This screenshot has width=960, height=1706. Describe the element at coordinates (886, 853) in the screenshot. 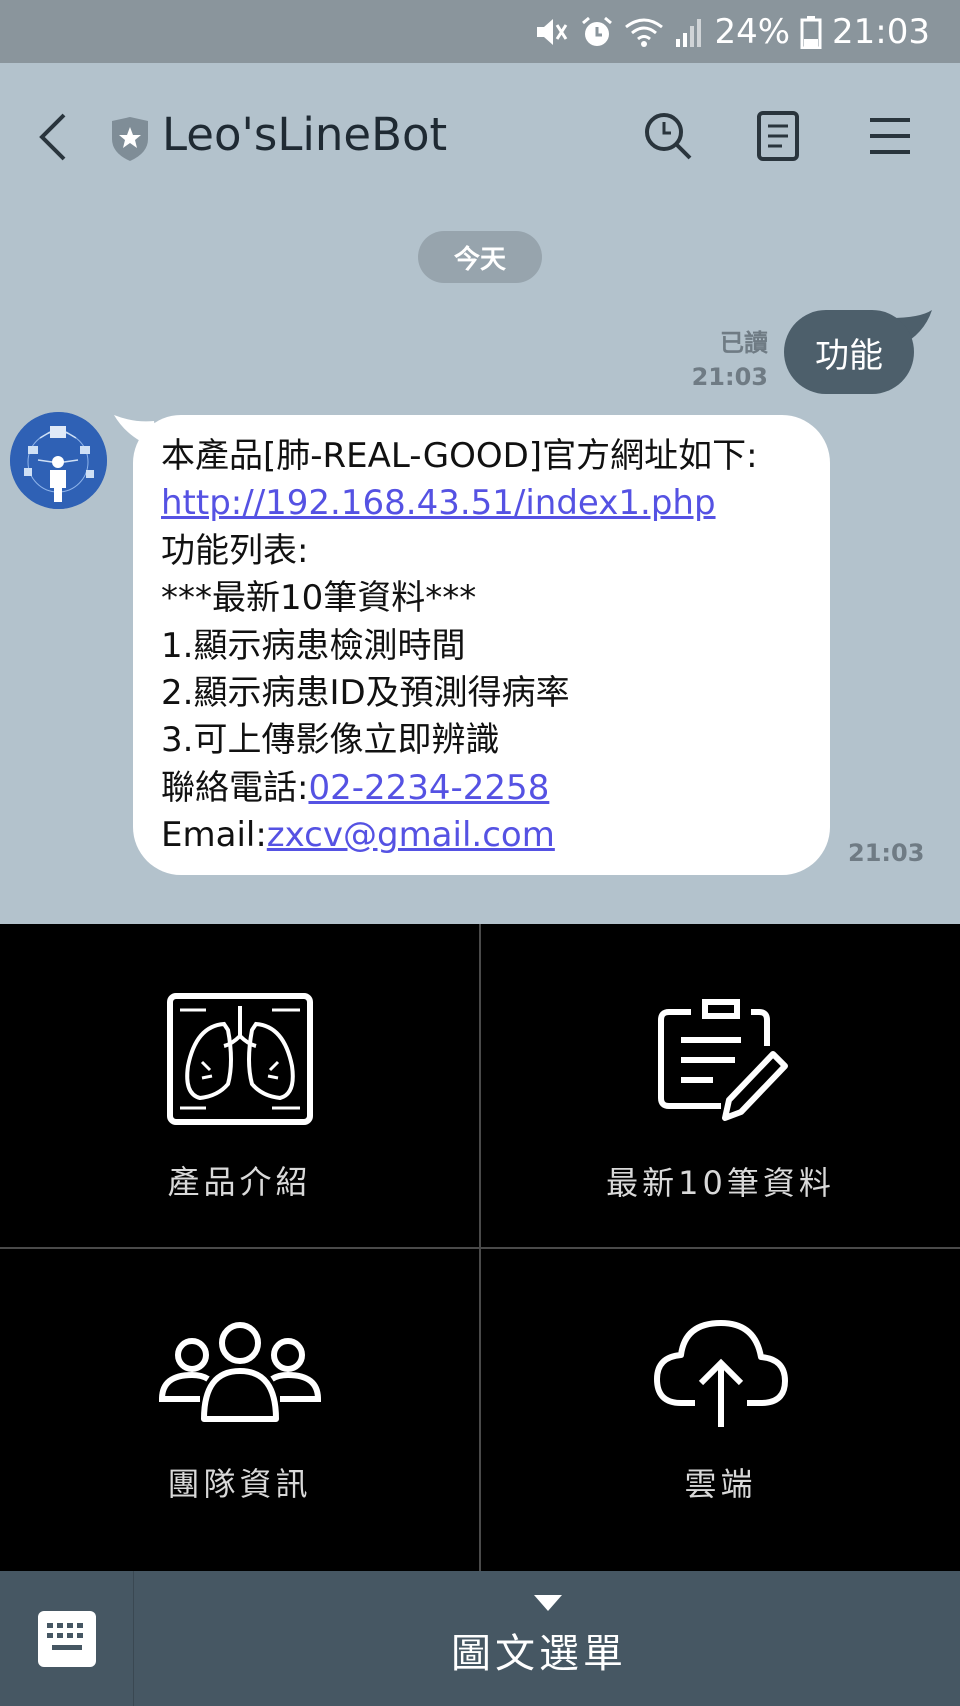

I see `received-time: 21:03` at that location.